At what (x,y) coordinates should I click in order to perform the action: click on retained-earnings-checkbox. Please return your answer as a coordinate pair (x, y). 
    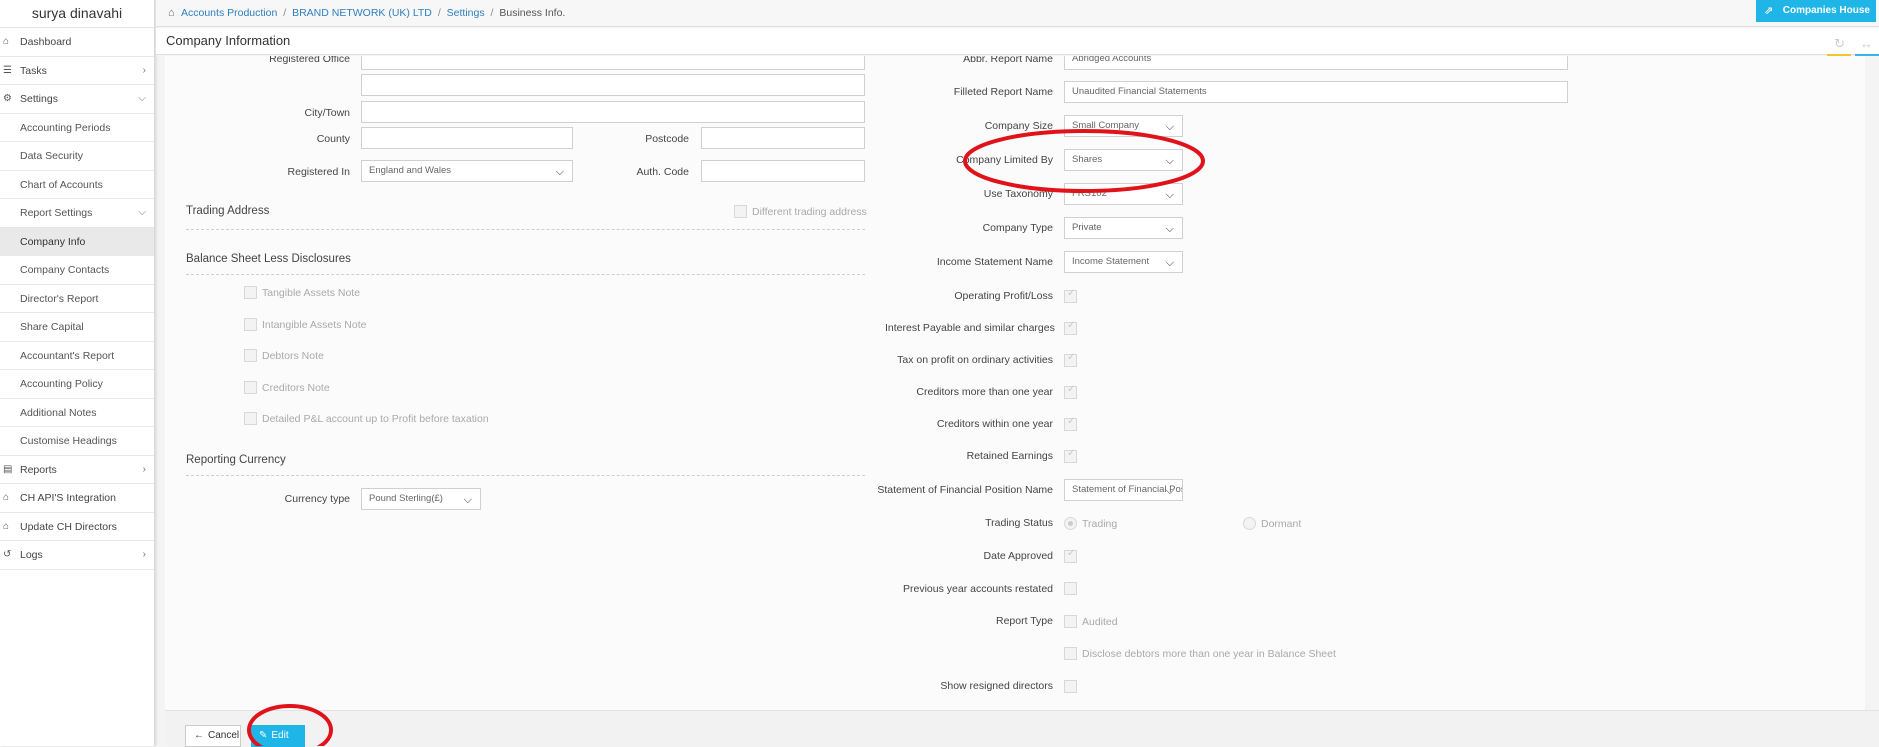
    Looking at the image, I should click on (1070, 455).